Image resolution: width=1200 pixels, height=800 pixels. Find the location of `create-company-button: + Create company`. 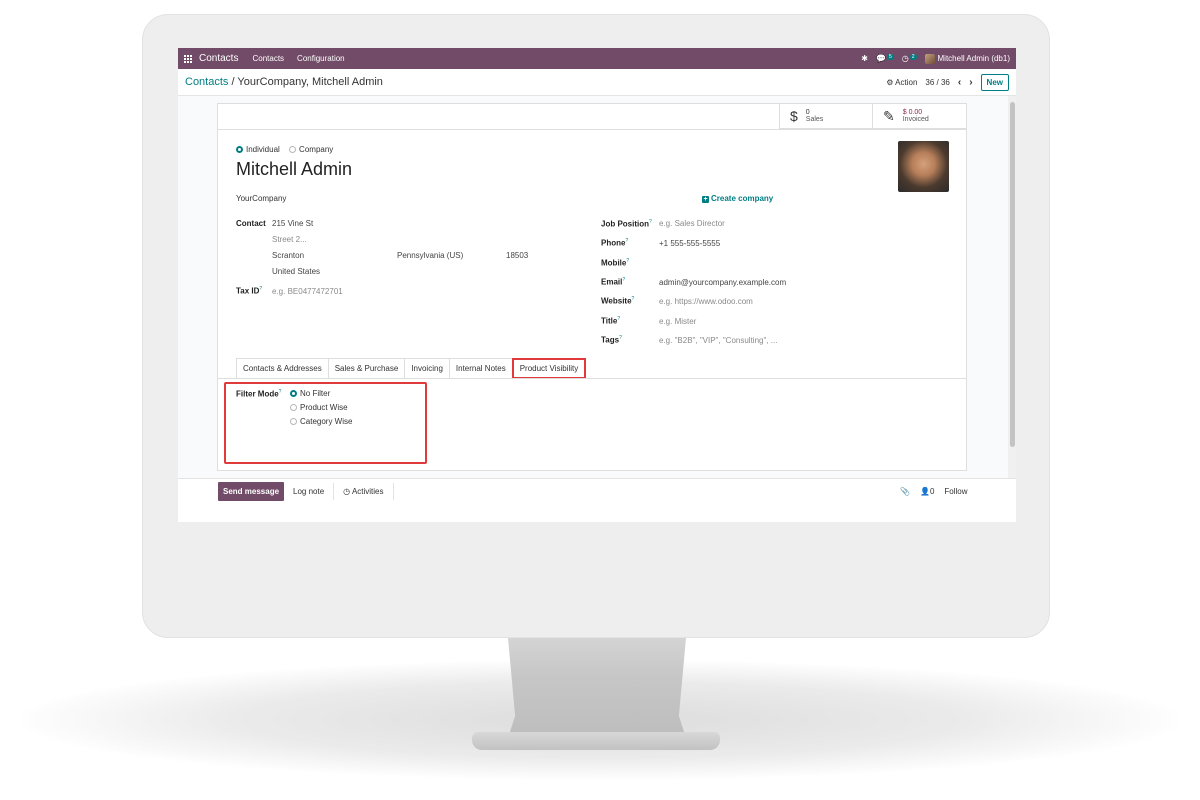

create-company-button: + Create company is located at coordinates (737, 198).